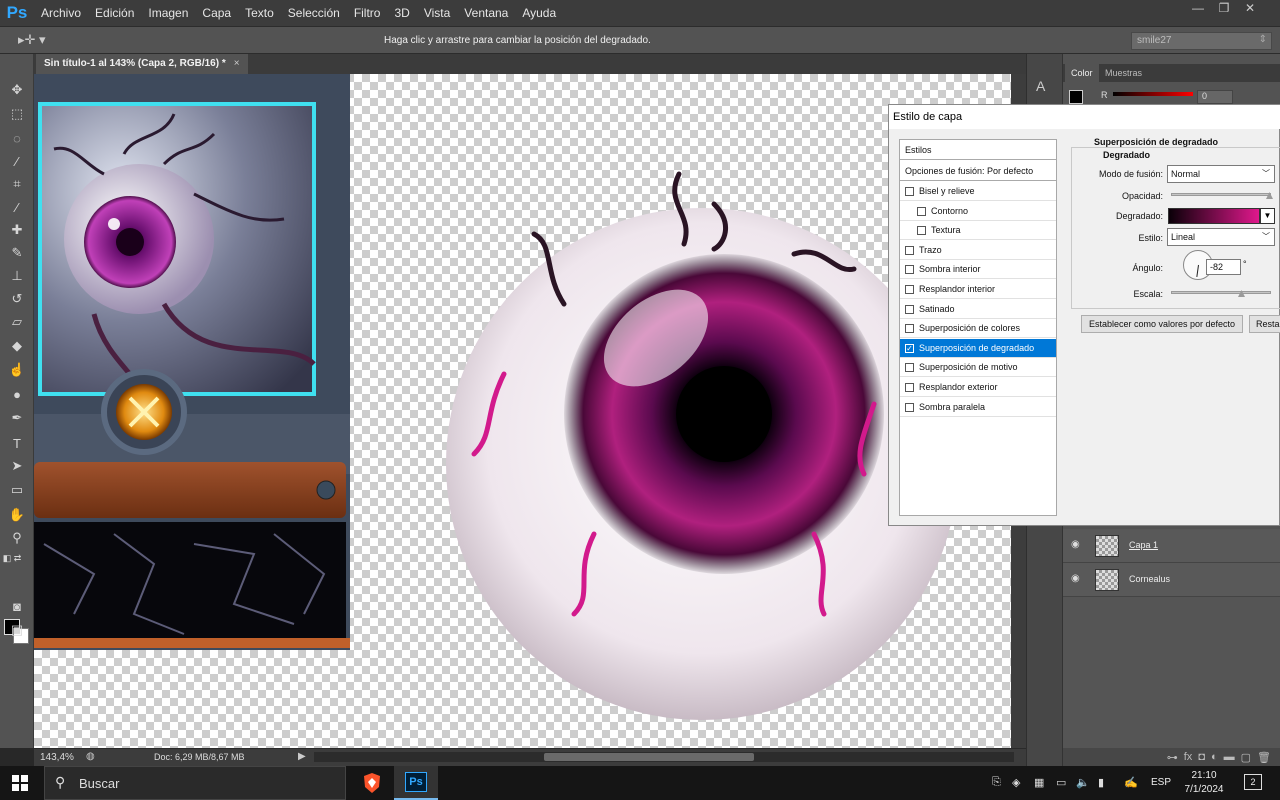 The height and width of the screenshot is (800, 1280). Describe the element at coordinates (17, 138) in the screenshot. I see `lasso-tool-icon: ◌` at that location.